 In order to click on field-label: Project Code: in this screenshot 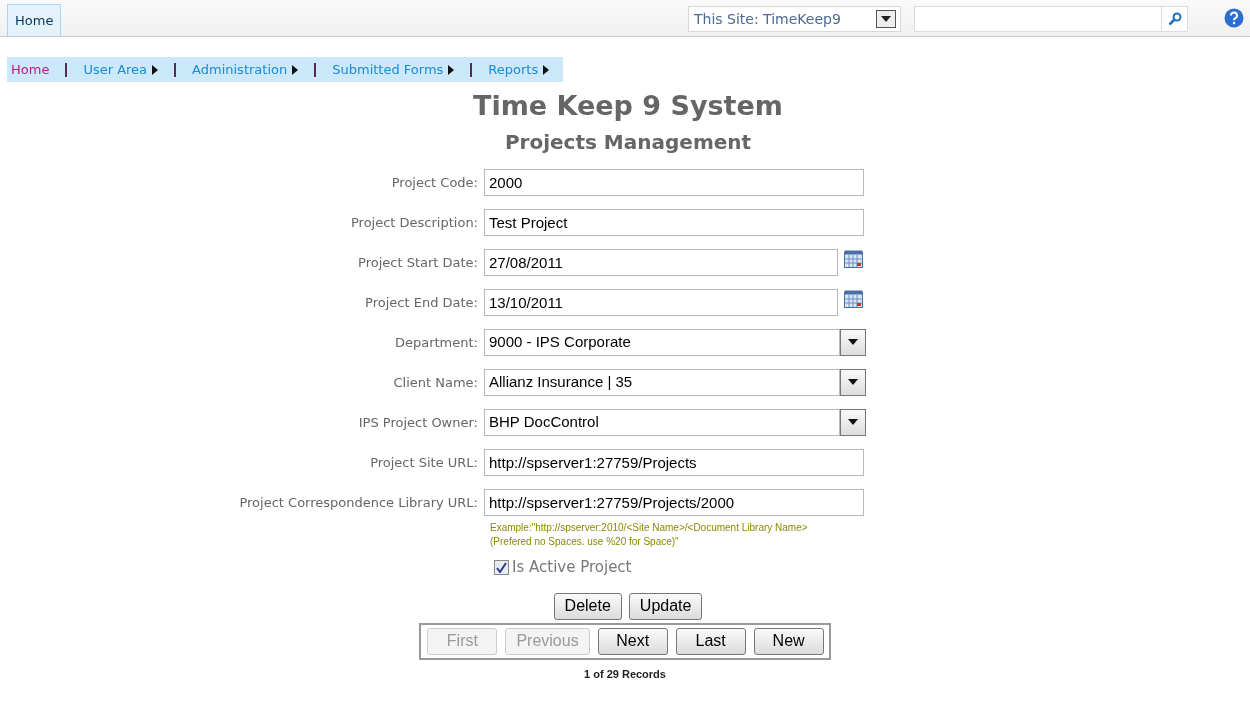, I will do `click(434, 182)`.